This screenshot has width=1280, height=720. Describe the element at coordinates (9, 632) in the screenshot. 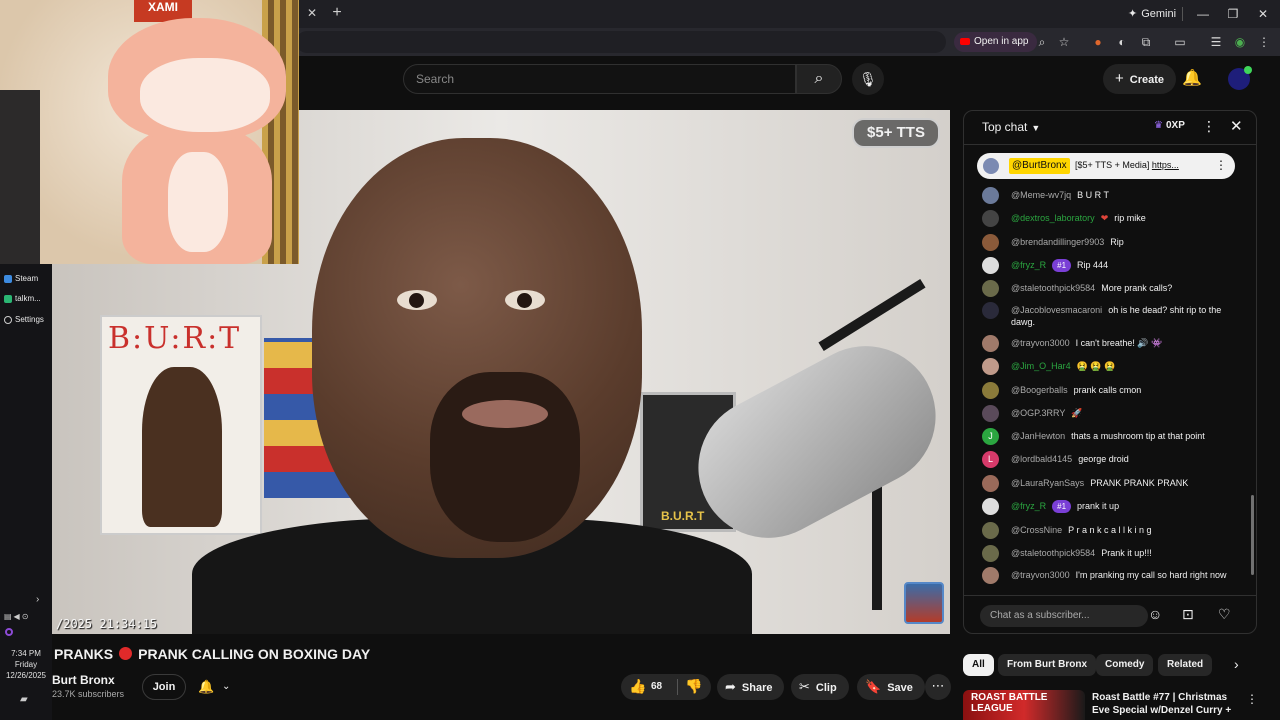

I see `tray-ring-icon` at that location.